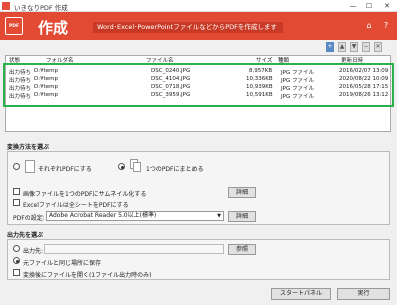 This screenshot has height=305, width=397. I want to click on combine-pdf-radio, so click(121, 166).